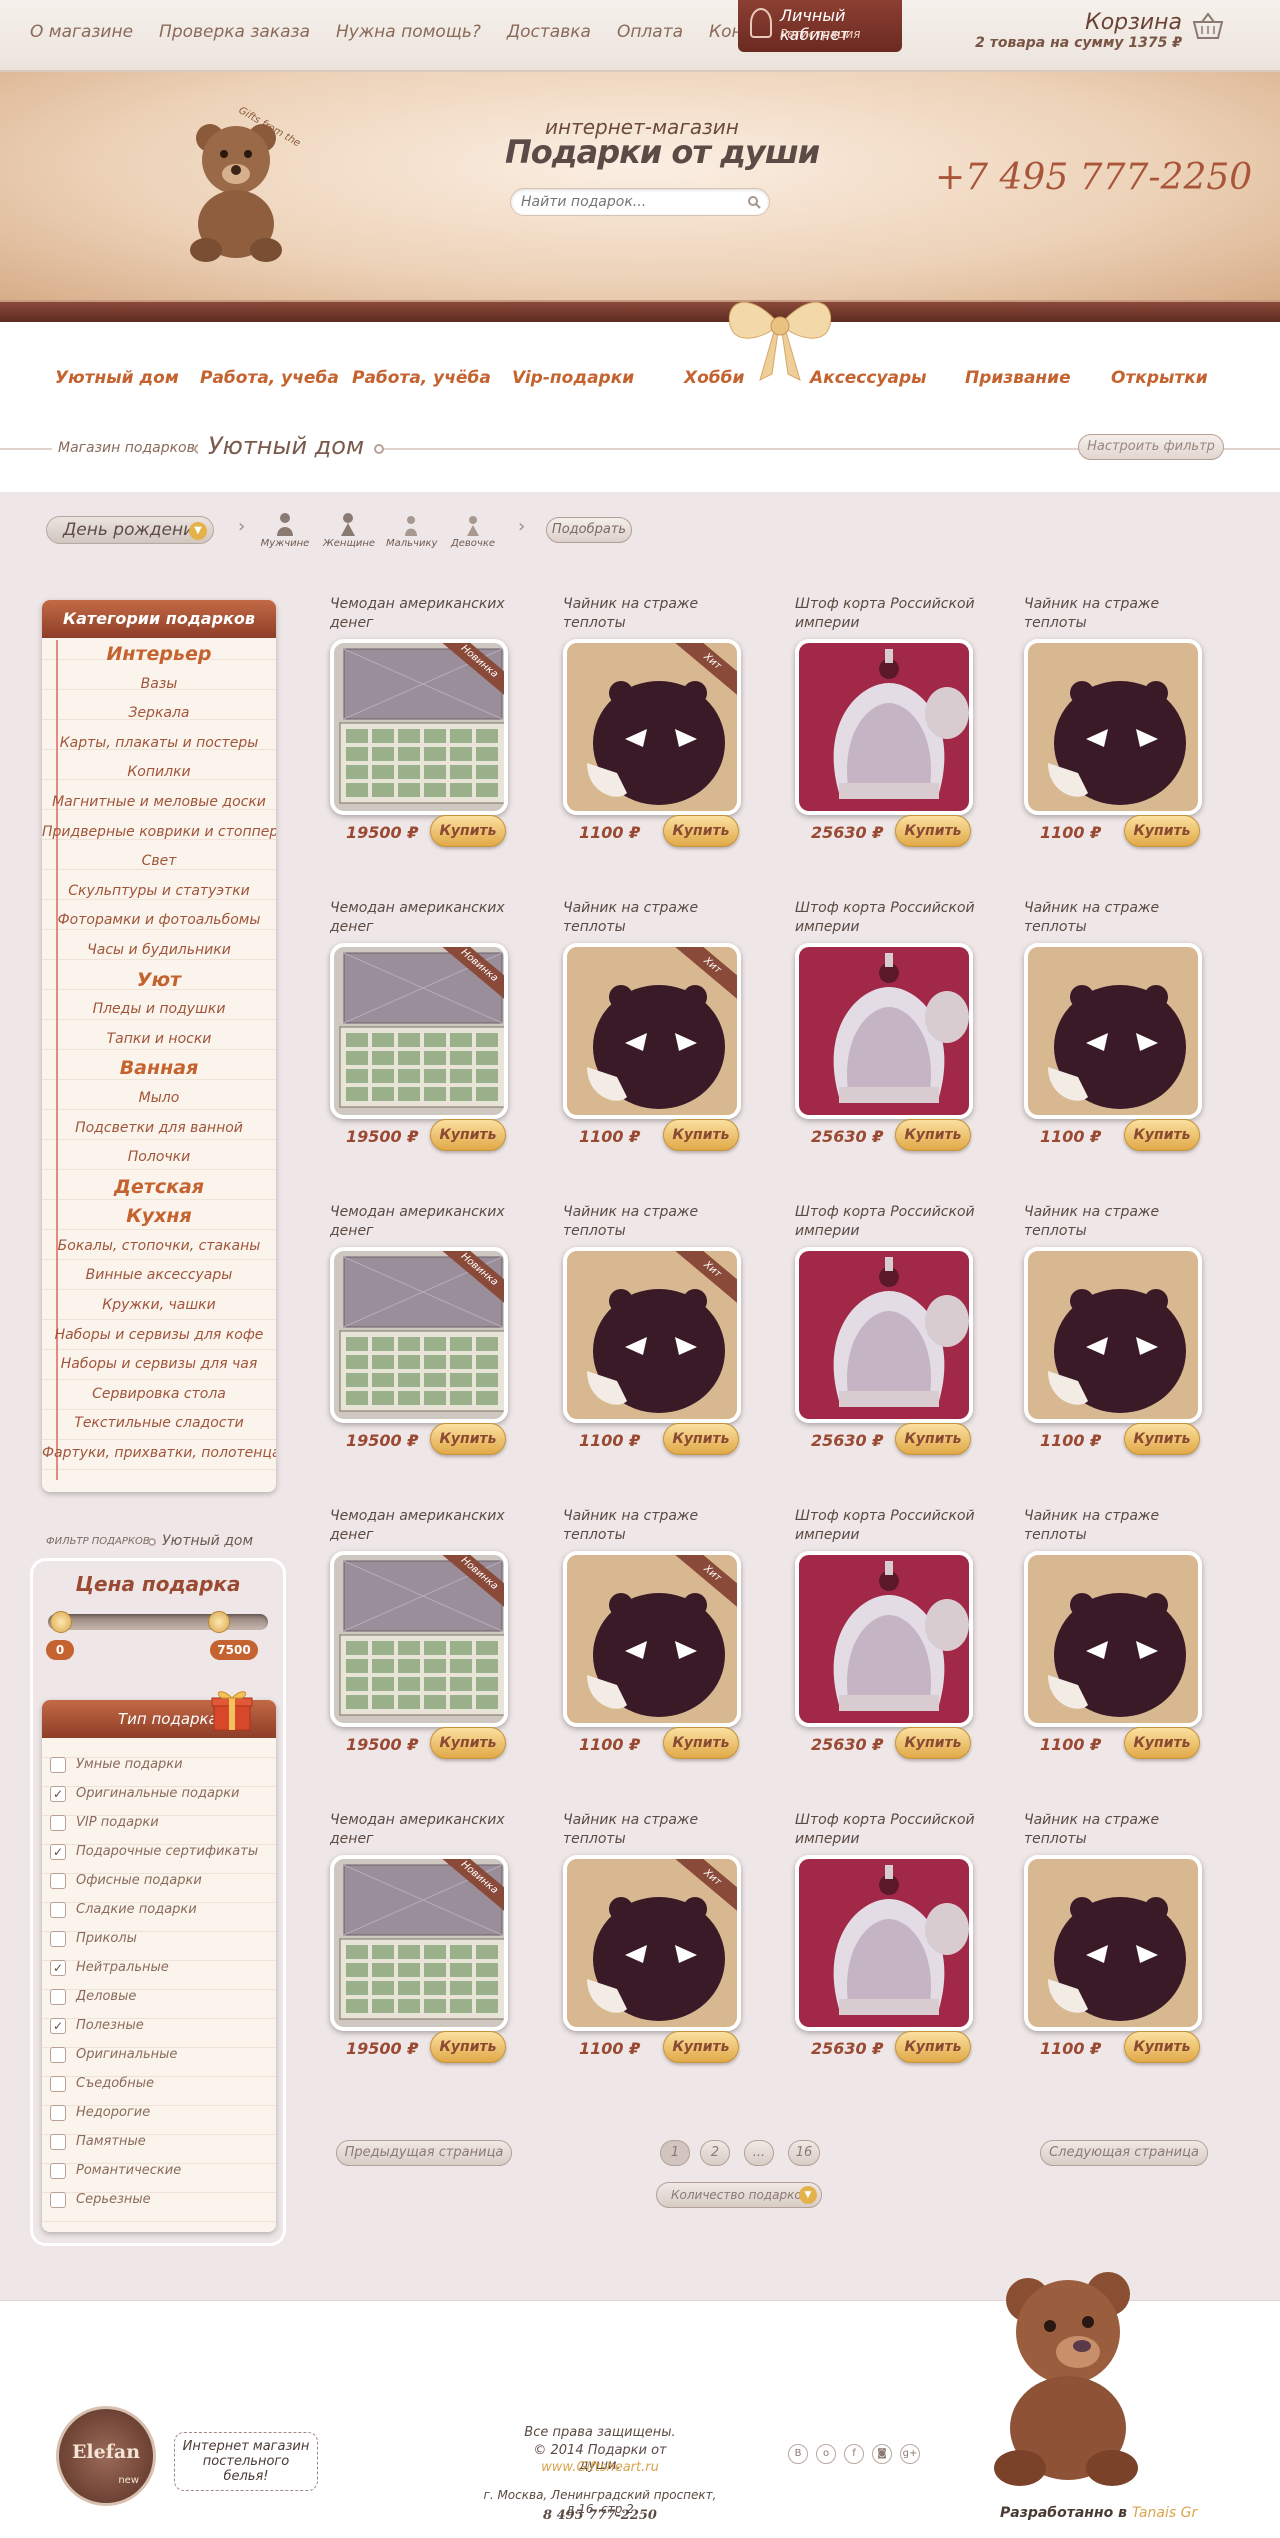 Image resolution: width=1280 pixels, height=2538 pixels. I want to click on gift-type-option: VIP подарки, so click(160, 1822).